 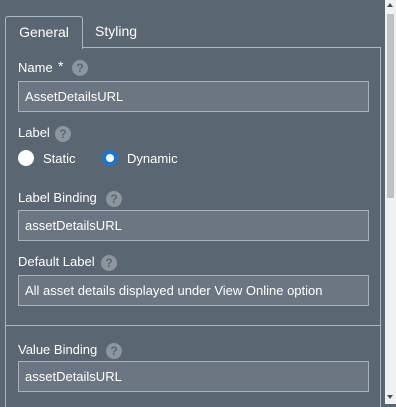 What do you see at coordinates (114, 199) in the screenshot?
I see `label-binding-help-icon: ?` at bounding box center [114, 199].